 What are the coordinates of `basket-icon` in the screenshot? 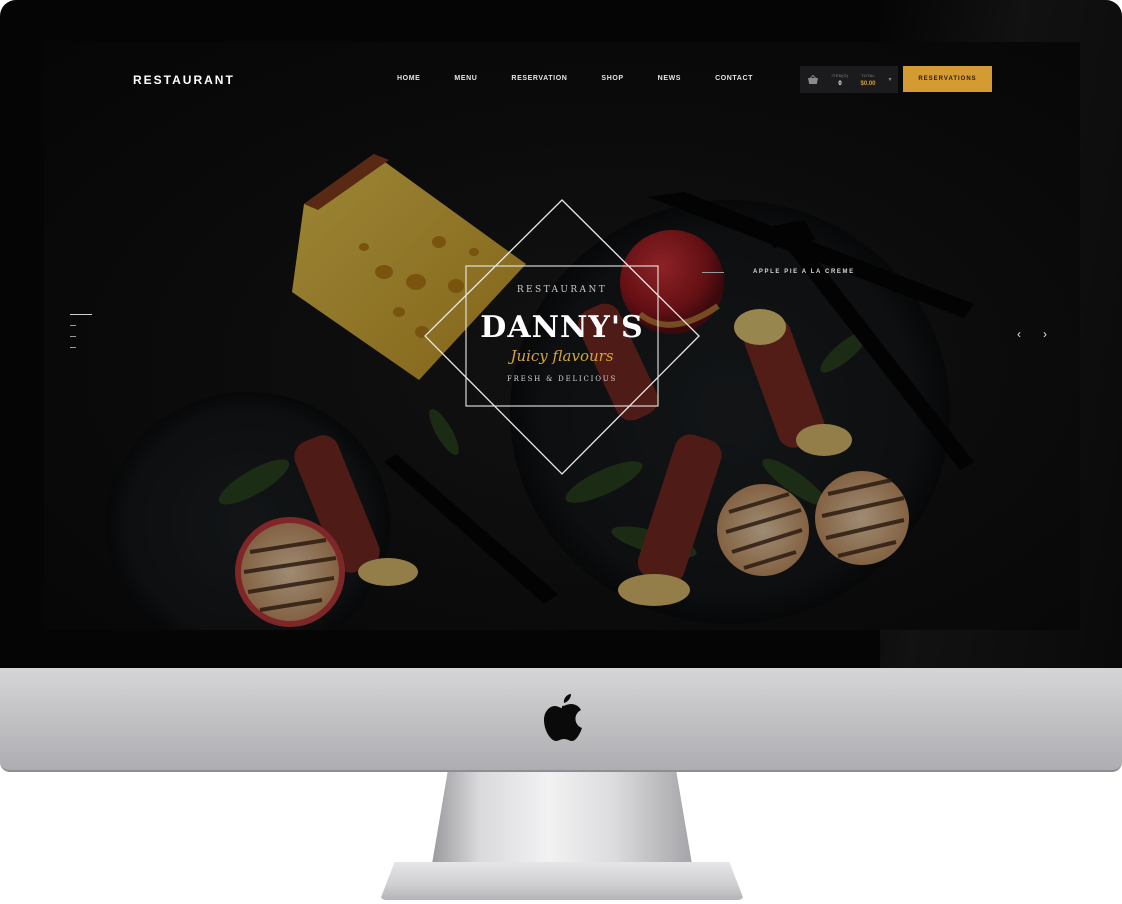 It's located at (813, 79).